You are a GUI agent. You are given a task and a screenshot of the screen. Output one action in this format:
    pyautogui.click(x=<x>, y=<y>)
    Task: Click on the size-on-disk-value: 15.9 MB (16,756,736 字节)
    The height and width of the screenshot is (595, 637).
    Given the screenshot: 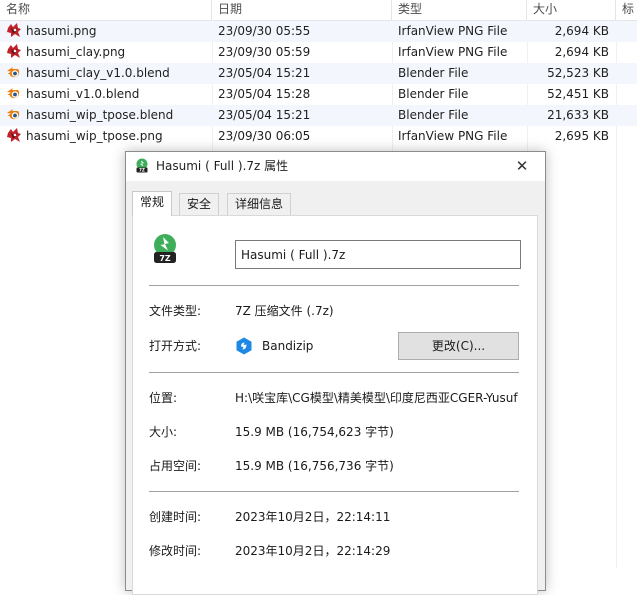 What is the action you would take?
    pyautogui.click(x=314, y=466)
    